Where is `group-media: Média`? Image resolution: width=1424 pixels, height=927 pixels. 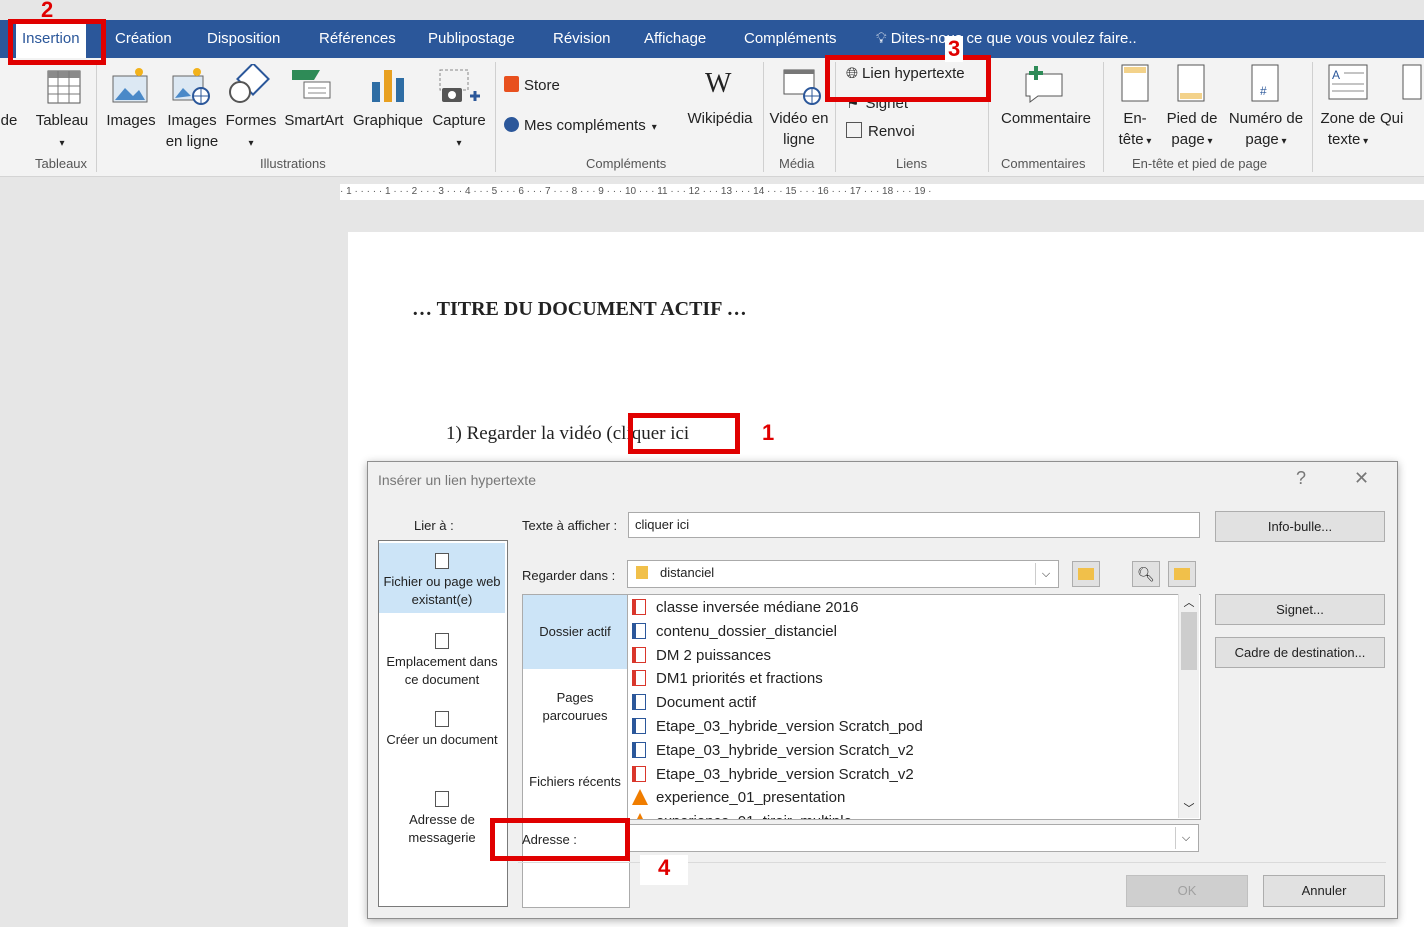 group-media: Média is located at coordinates (797, 163).